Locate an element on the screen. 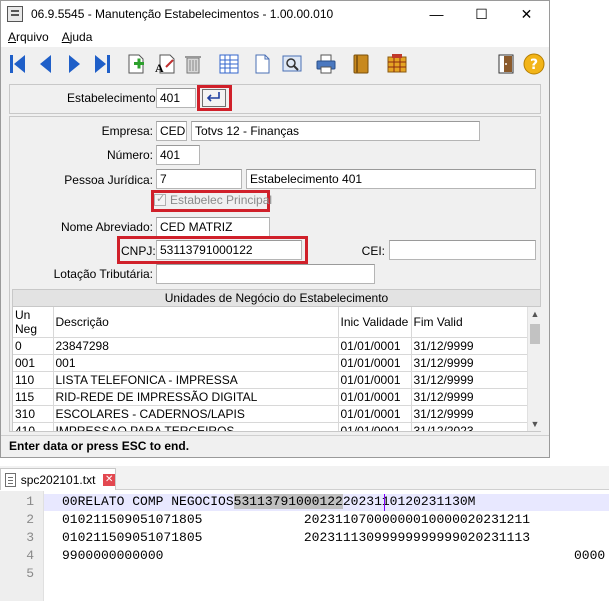  table-row: 001 001 01/01/0001 31/12/9999 is located at coordinates (270, 363).